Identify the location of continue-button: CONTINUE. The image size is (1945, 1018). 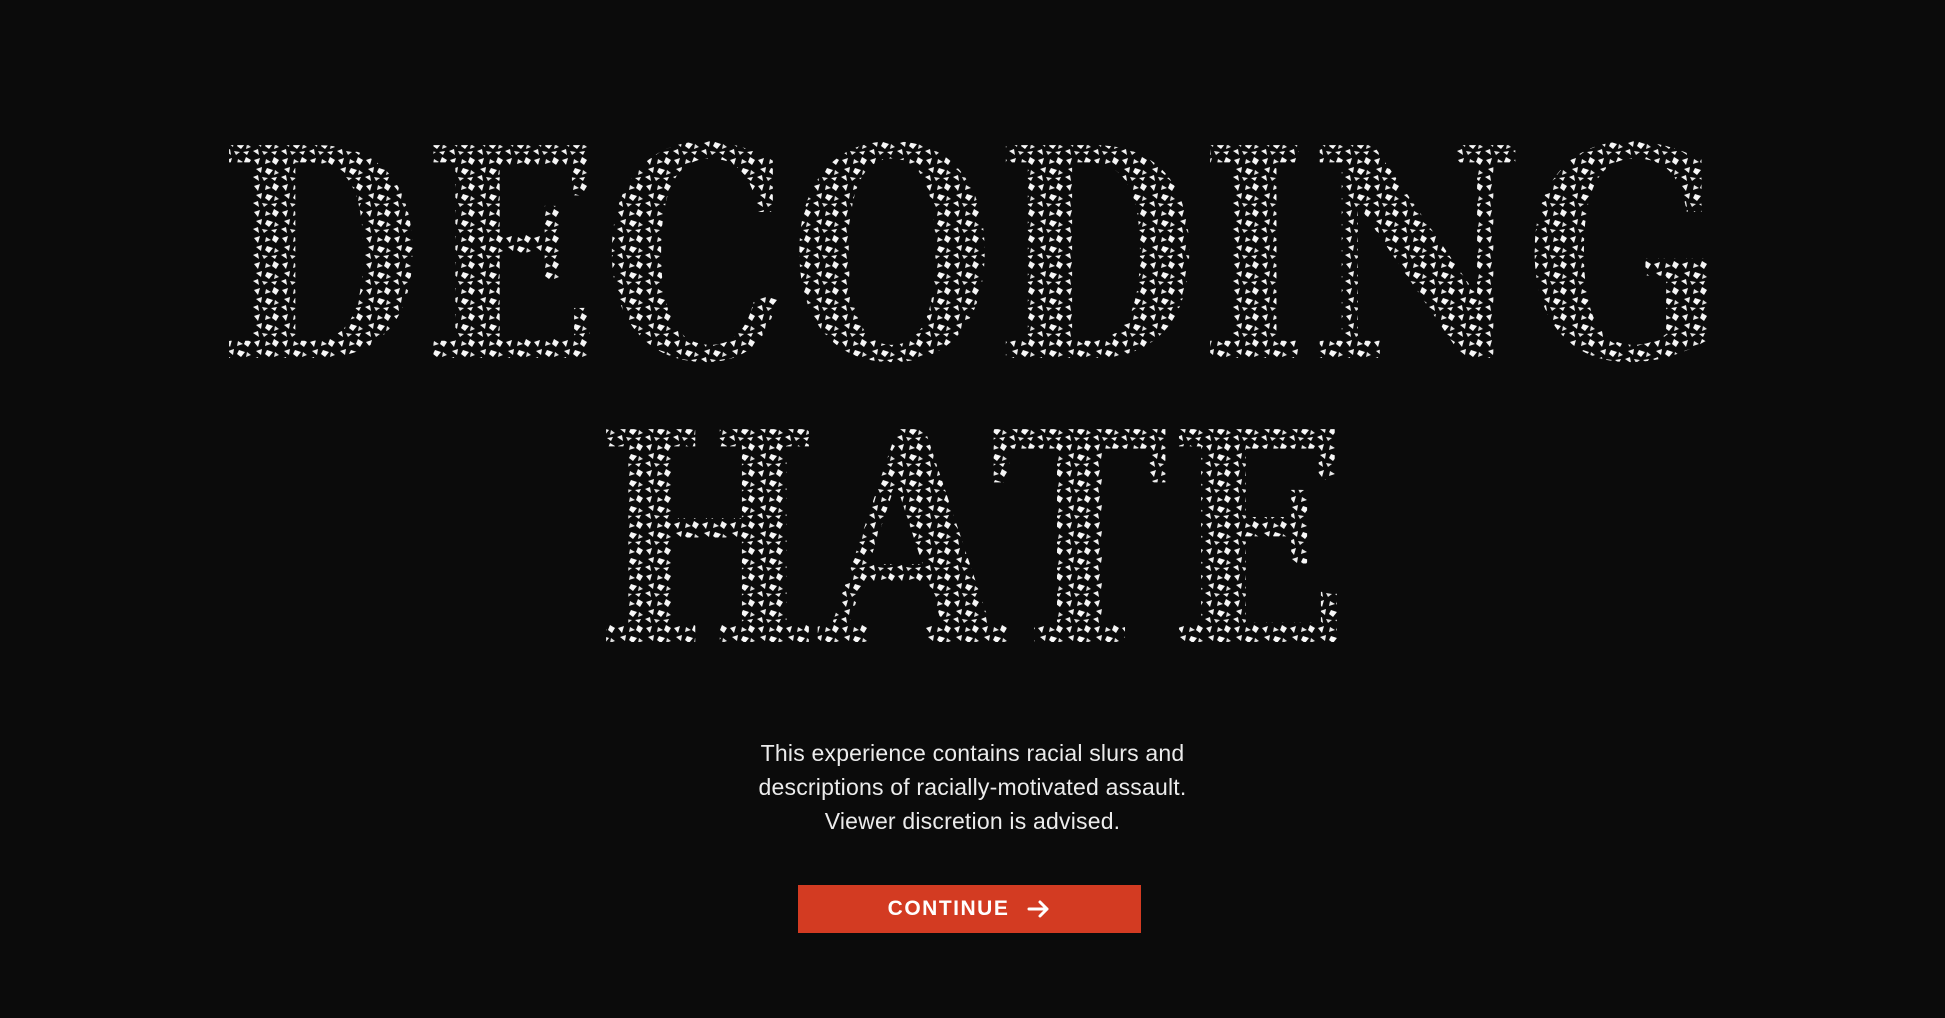
(969, 909).